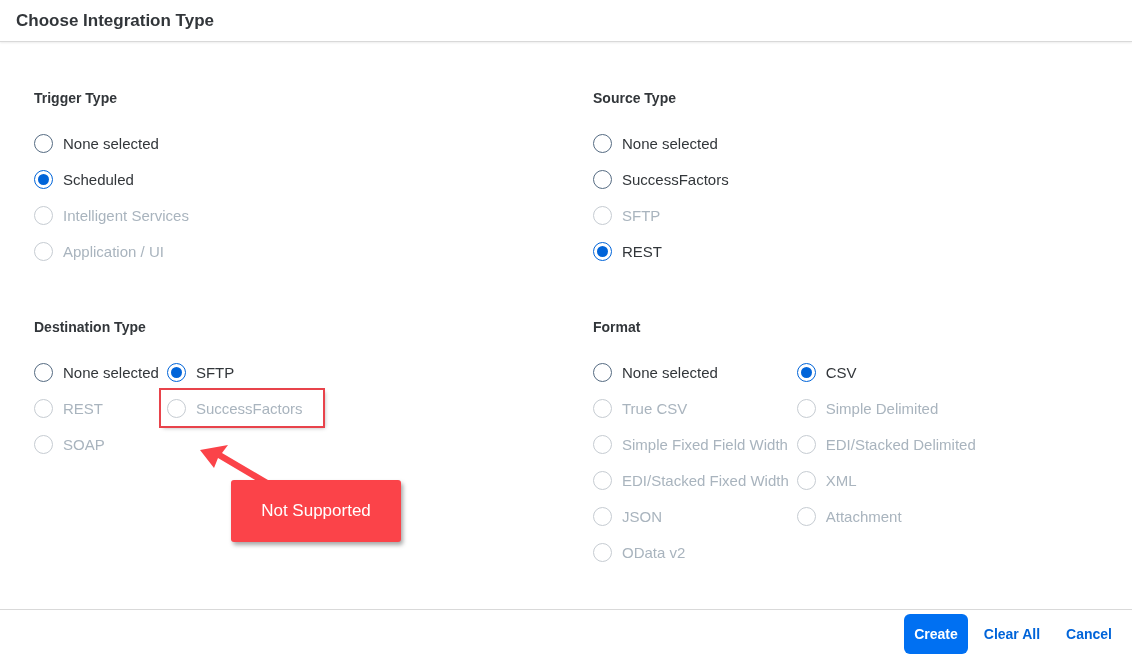 The image size is (1132, 658). I want to click on section-title: Trigger Type, so click(76, 98).